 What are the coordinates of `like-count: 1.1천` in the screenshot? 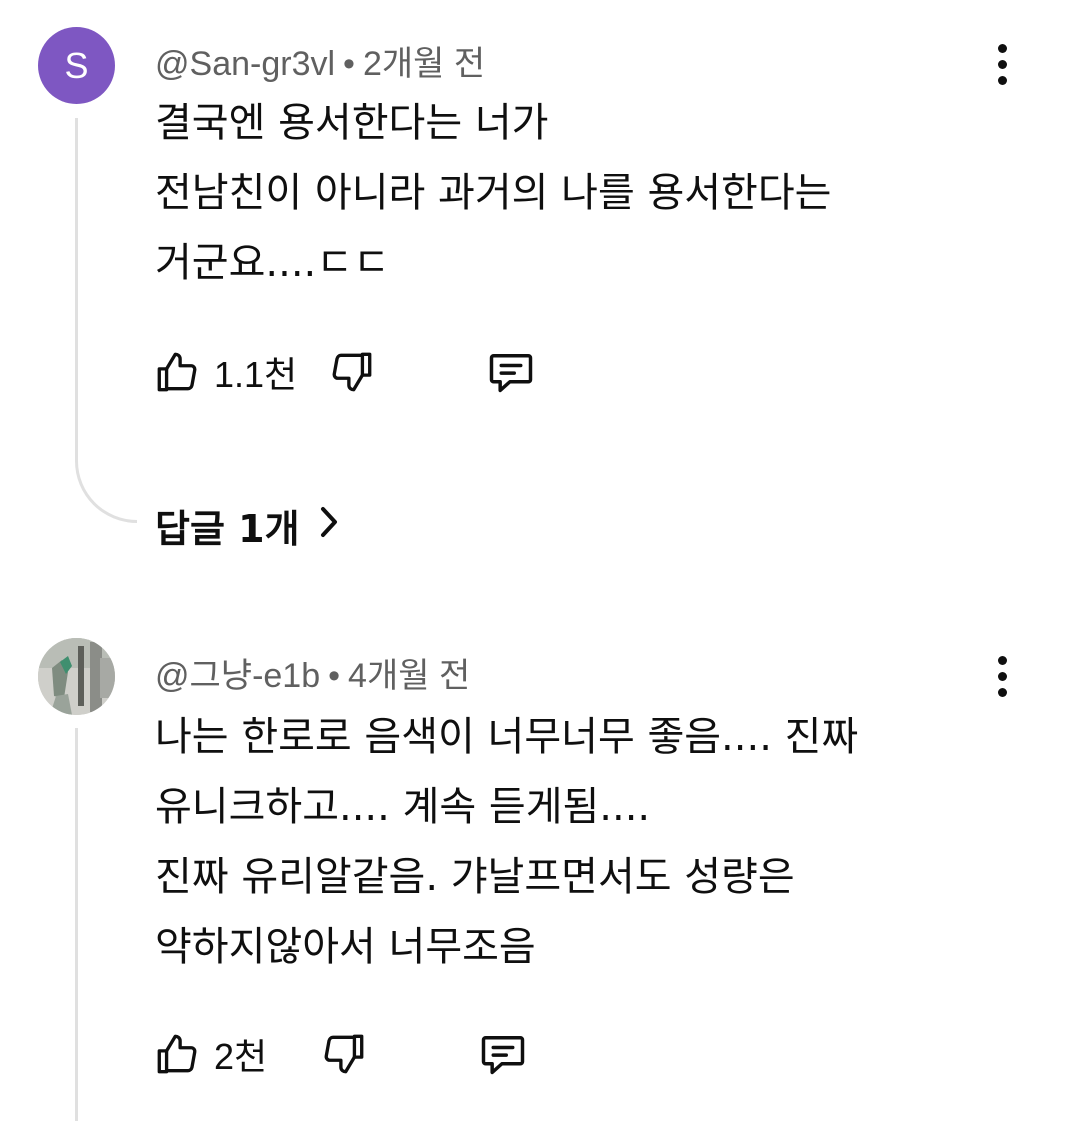 It's located at (256, 374).